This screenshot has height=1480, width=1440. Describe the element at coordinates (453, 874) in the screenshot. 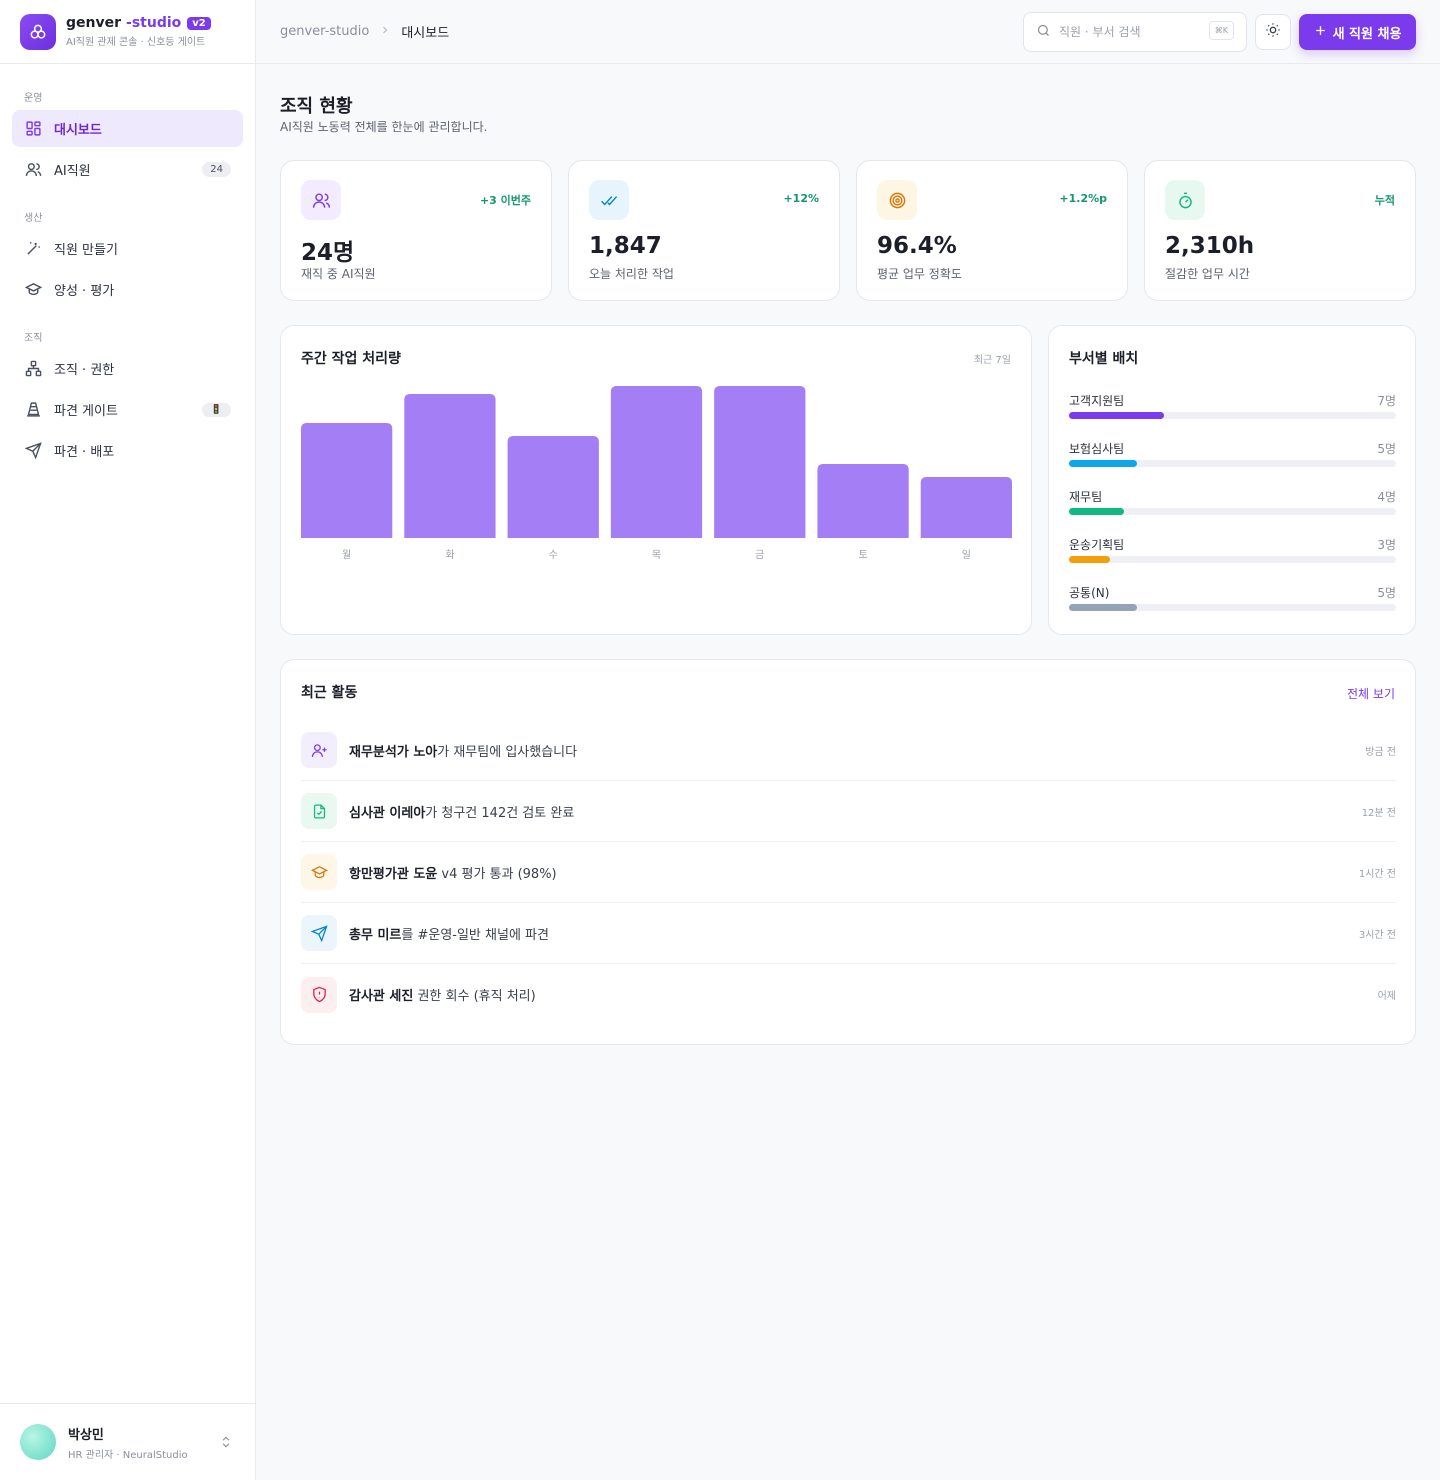

I see `activity-text: 항만평가관 도윤 v4 평가 통과 (98%)` at that location.